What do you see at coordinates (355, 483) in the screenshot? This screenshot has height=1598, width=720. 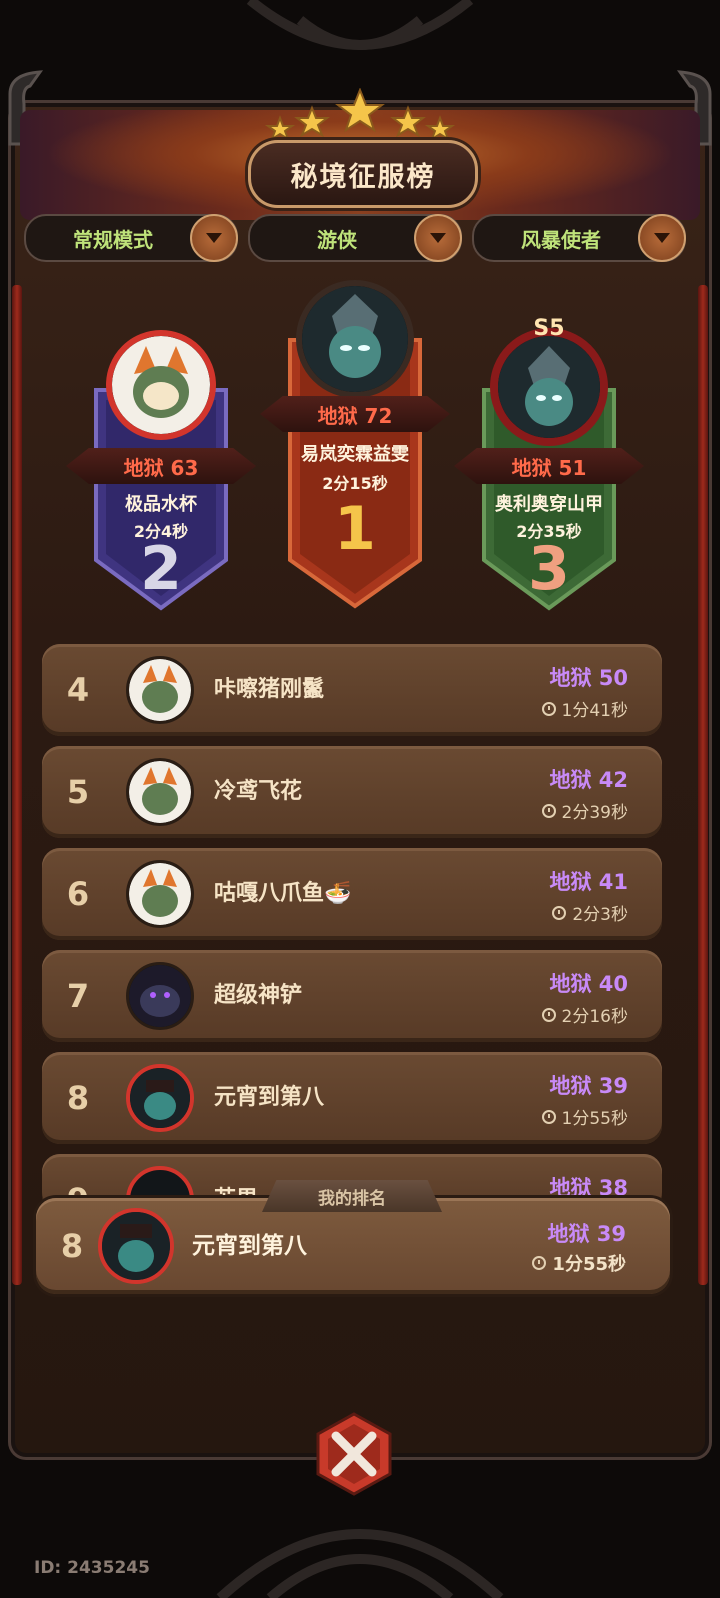 I see `clear-time: 2分15秒` at bounding box center [355, 483].